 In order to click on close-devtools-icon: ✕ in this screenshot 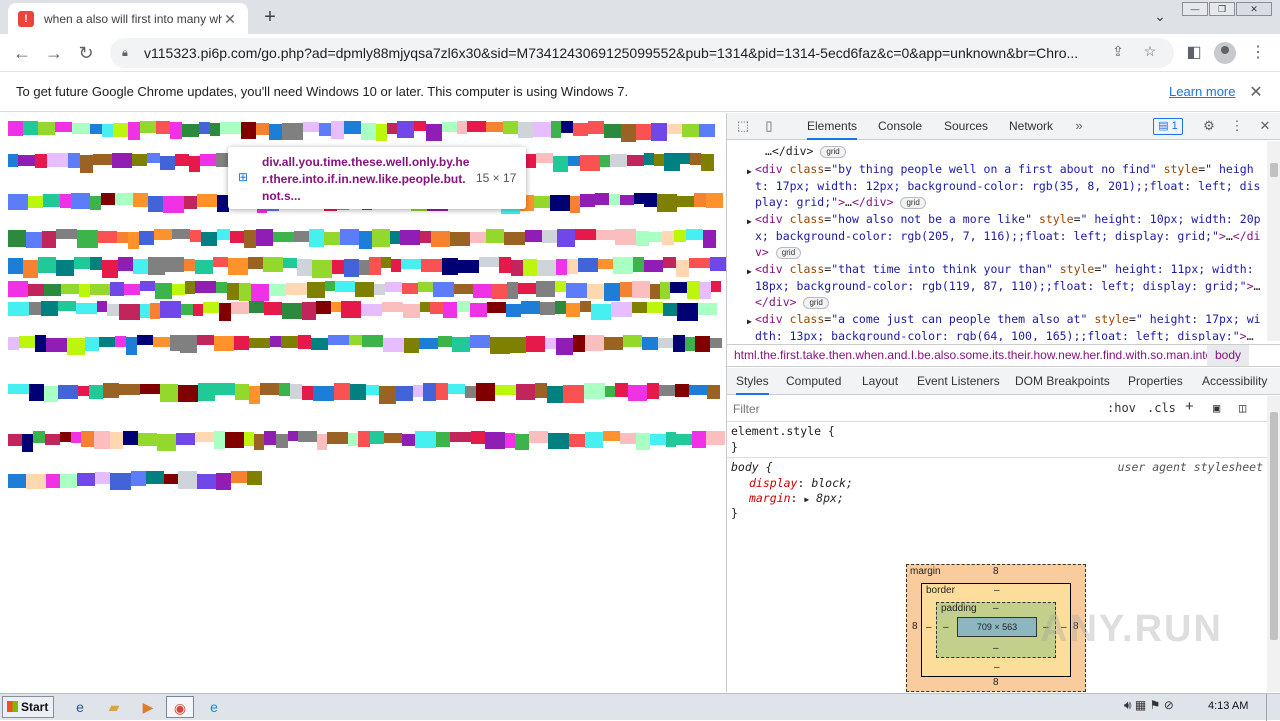, I will do `click(1265, 126)`.